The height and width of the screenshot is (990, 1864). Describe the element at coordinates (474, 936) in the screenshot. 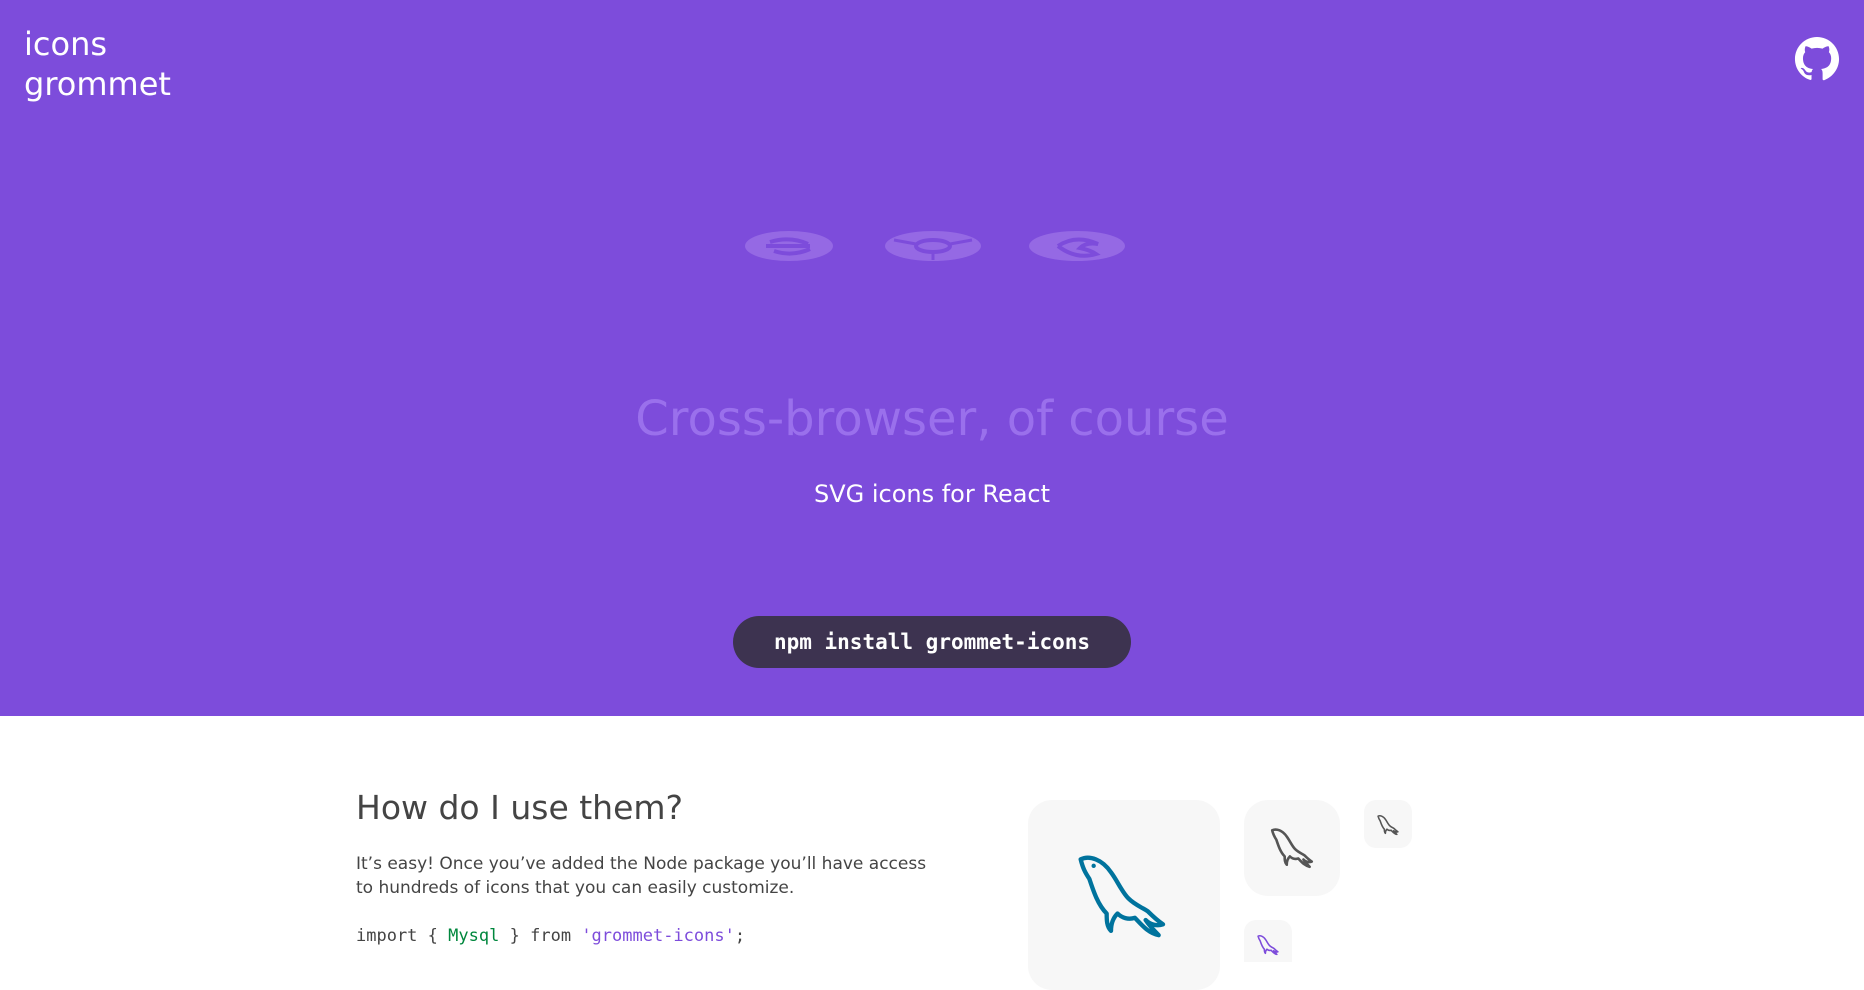

I see `code-identifier: Mysql` at that location.